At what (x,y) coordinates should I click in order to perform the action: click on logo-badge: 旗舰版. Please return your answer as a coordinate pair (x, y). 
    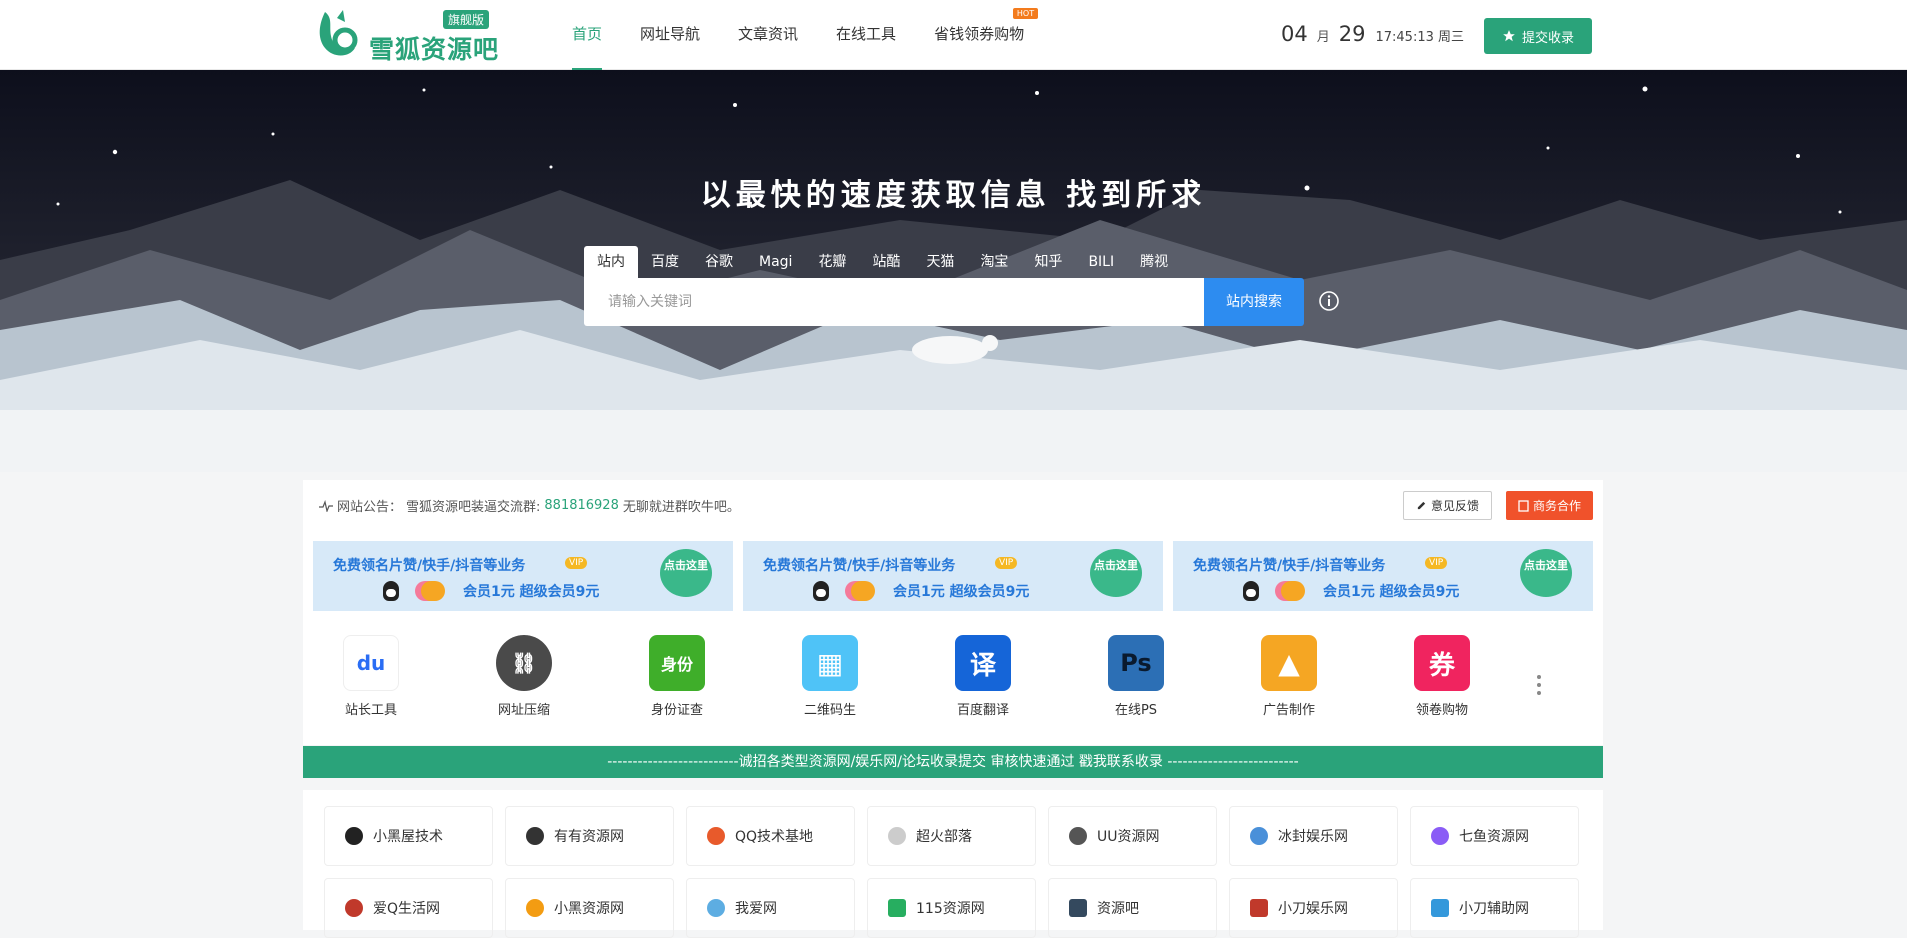
    Looking at the image, I should click on (466, 19).